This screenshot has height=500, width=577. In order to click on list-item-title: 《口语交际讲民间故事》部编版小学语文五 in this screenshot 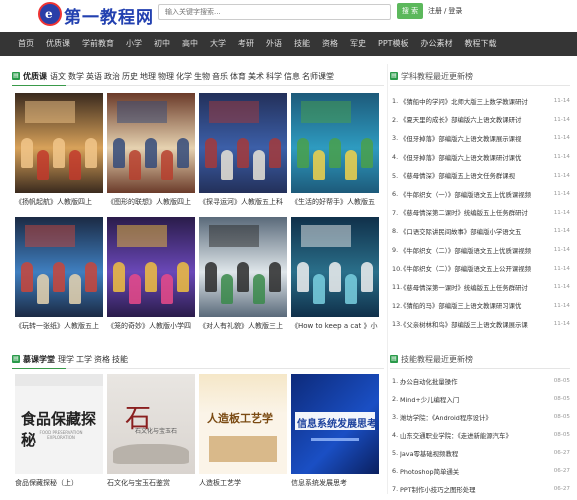, I will do `click(474, 231)`.